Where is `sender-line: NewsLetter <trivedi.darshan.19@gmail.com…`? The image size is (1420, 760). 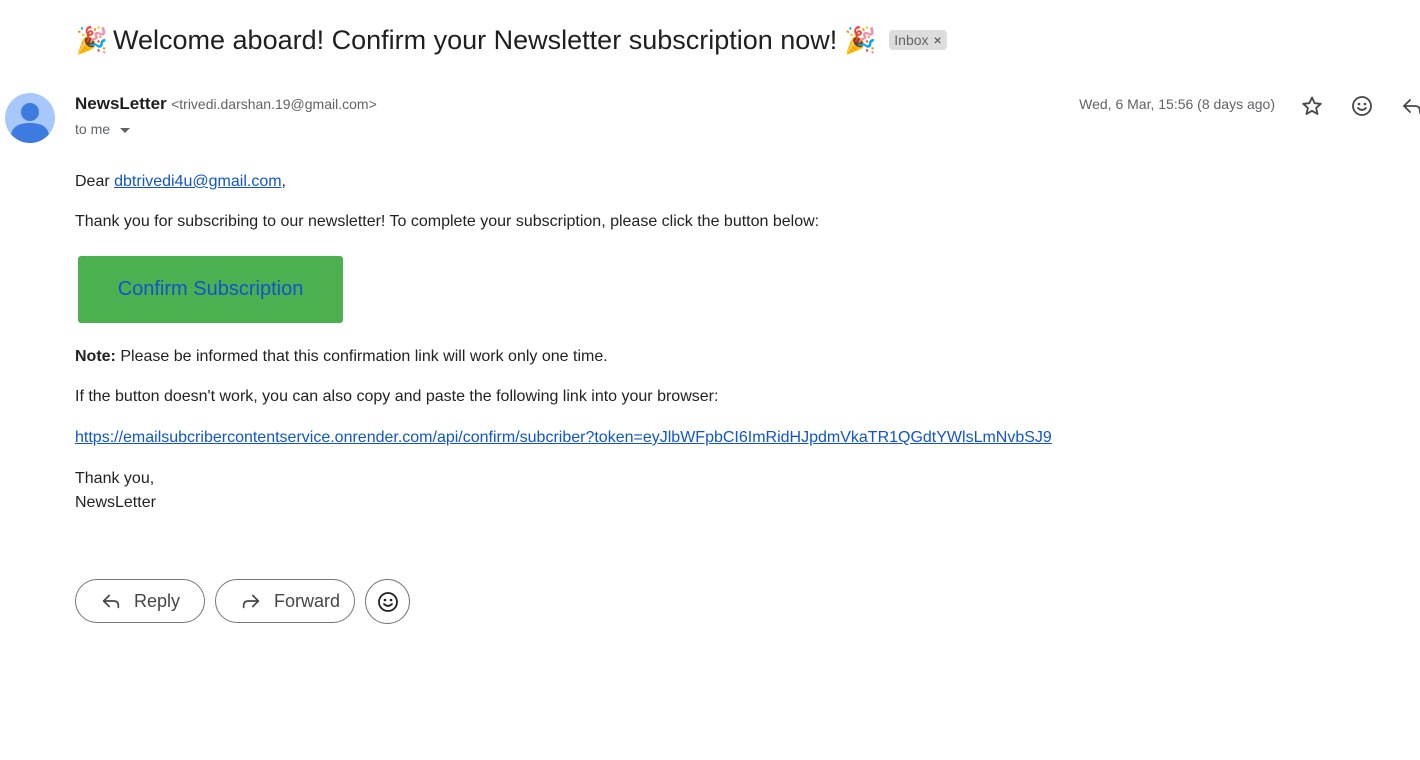
sender-line: NewsLetter <trivedi.darshan.19@gmail.com… is located at coordinates (226, 104).